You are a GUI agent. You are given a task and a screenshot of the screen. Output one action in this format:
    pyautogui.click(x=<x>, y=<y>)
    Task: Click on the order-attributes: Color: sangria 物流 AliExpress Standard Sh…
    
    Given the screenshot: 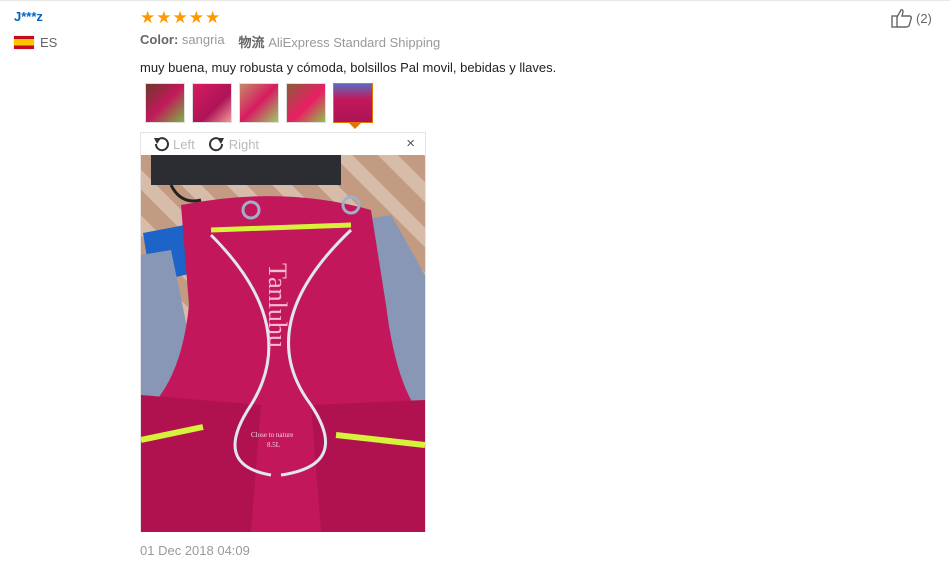 What is the action you would take?
    pyautogui.click(x=490, y=41)
    